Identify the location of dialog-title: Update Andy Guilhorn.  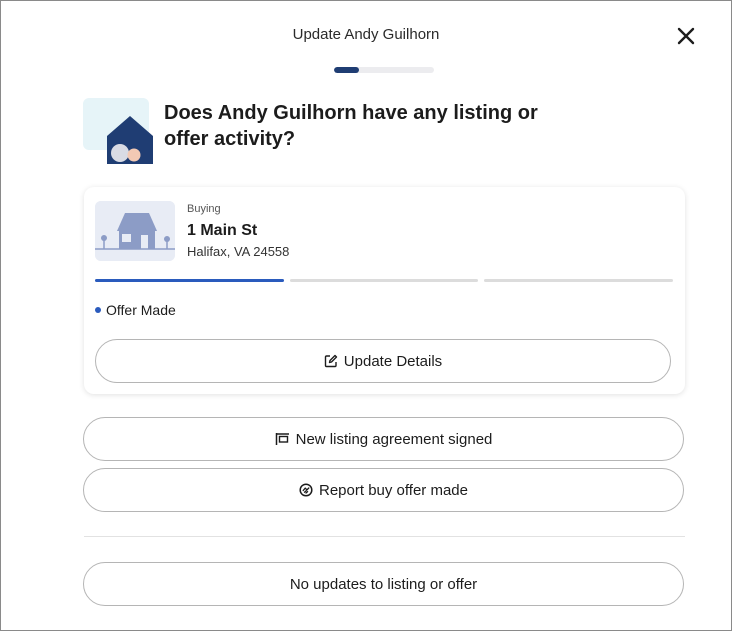
(366, 34).